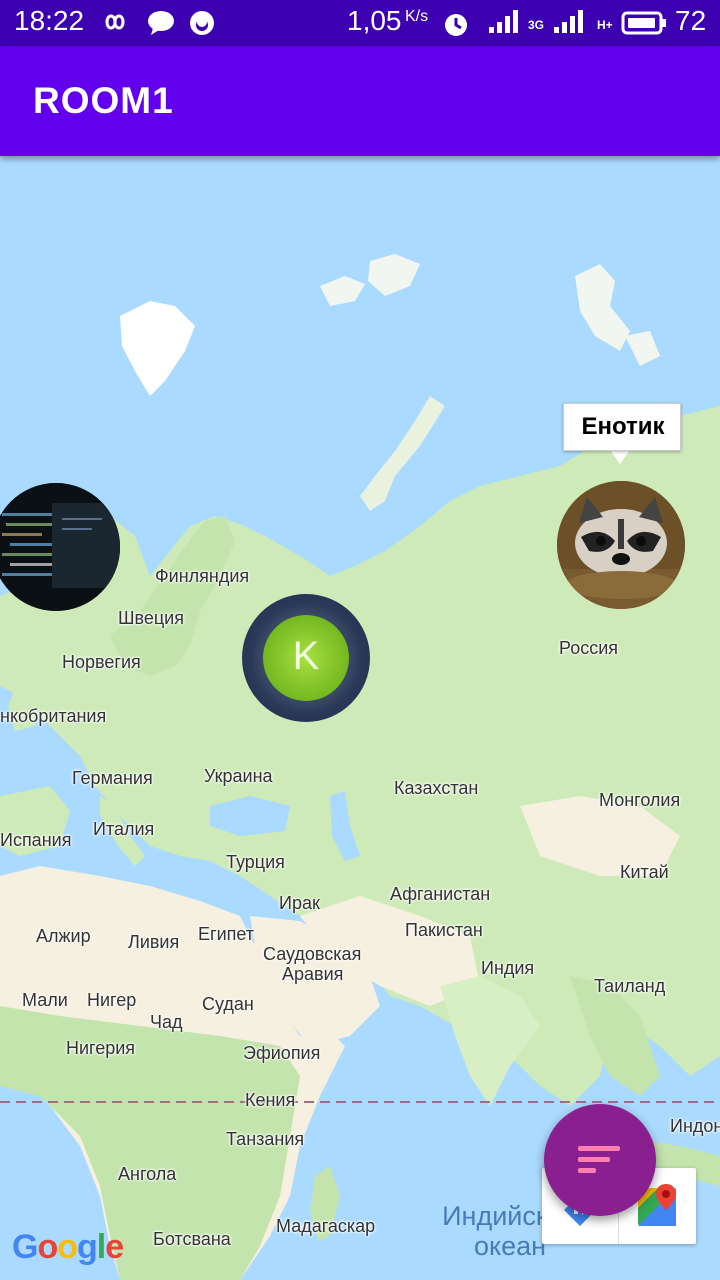 This screenshot has height=1280, width=720. What do you see at coordinates (444, 930) in the screenshot?
I see `label-pakistan: Пакистан` at bounding box center [444, 930].